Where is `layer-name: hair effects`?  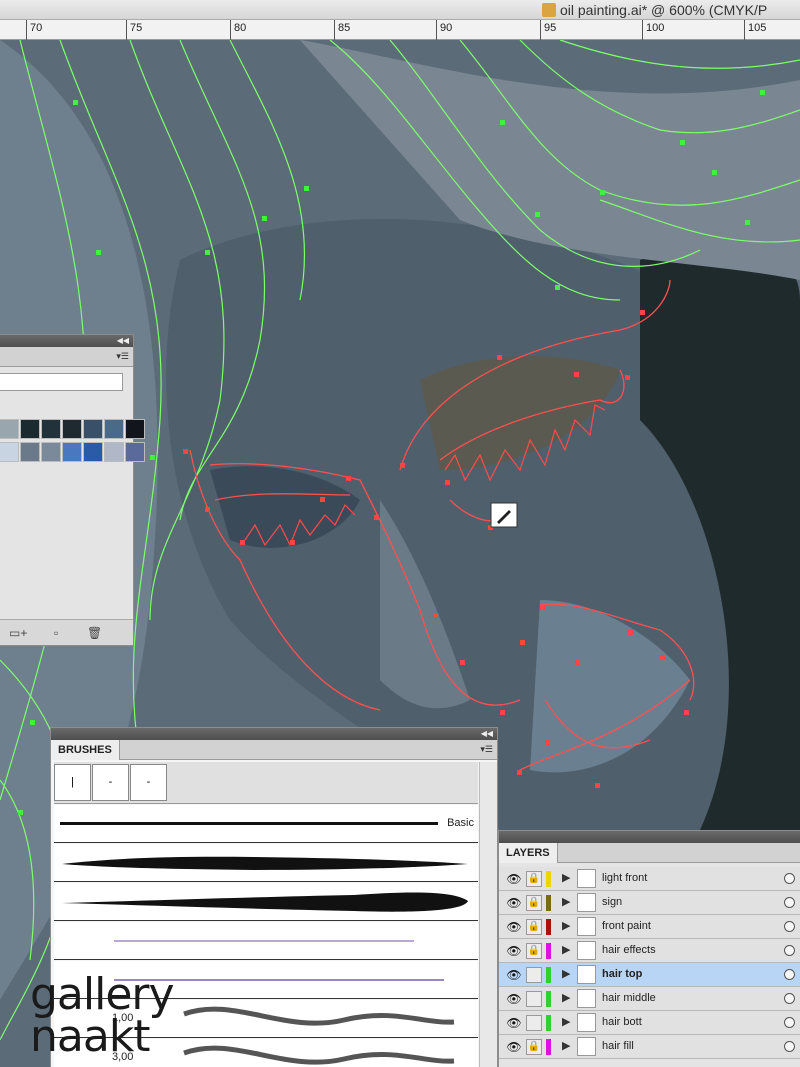 layer-name: hair effects is located at coordinates (629, 950).